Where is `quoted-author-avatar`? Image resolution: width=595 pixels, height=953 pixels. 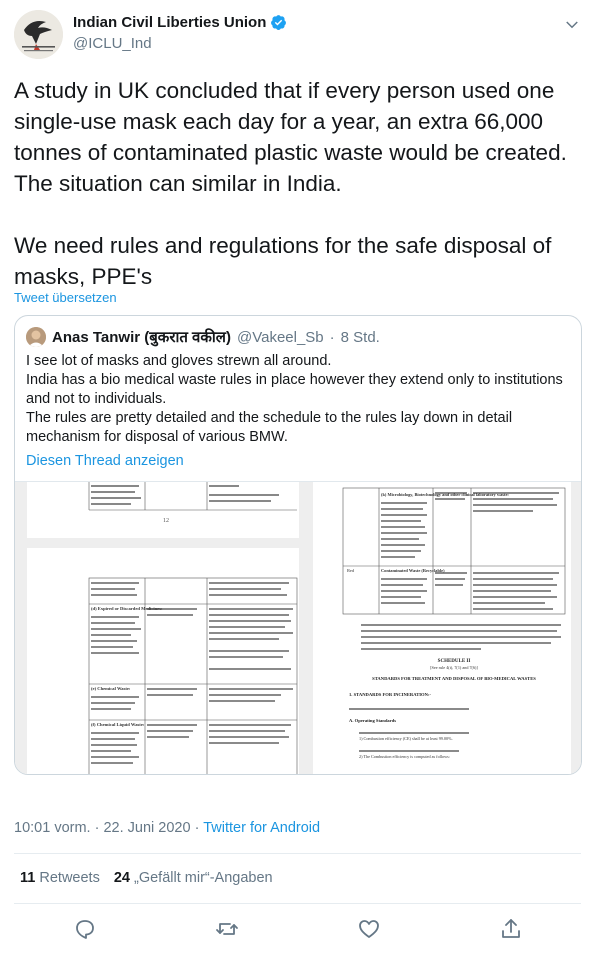 quoted-author-avatar is located at coordinates (36, 337).